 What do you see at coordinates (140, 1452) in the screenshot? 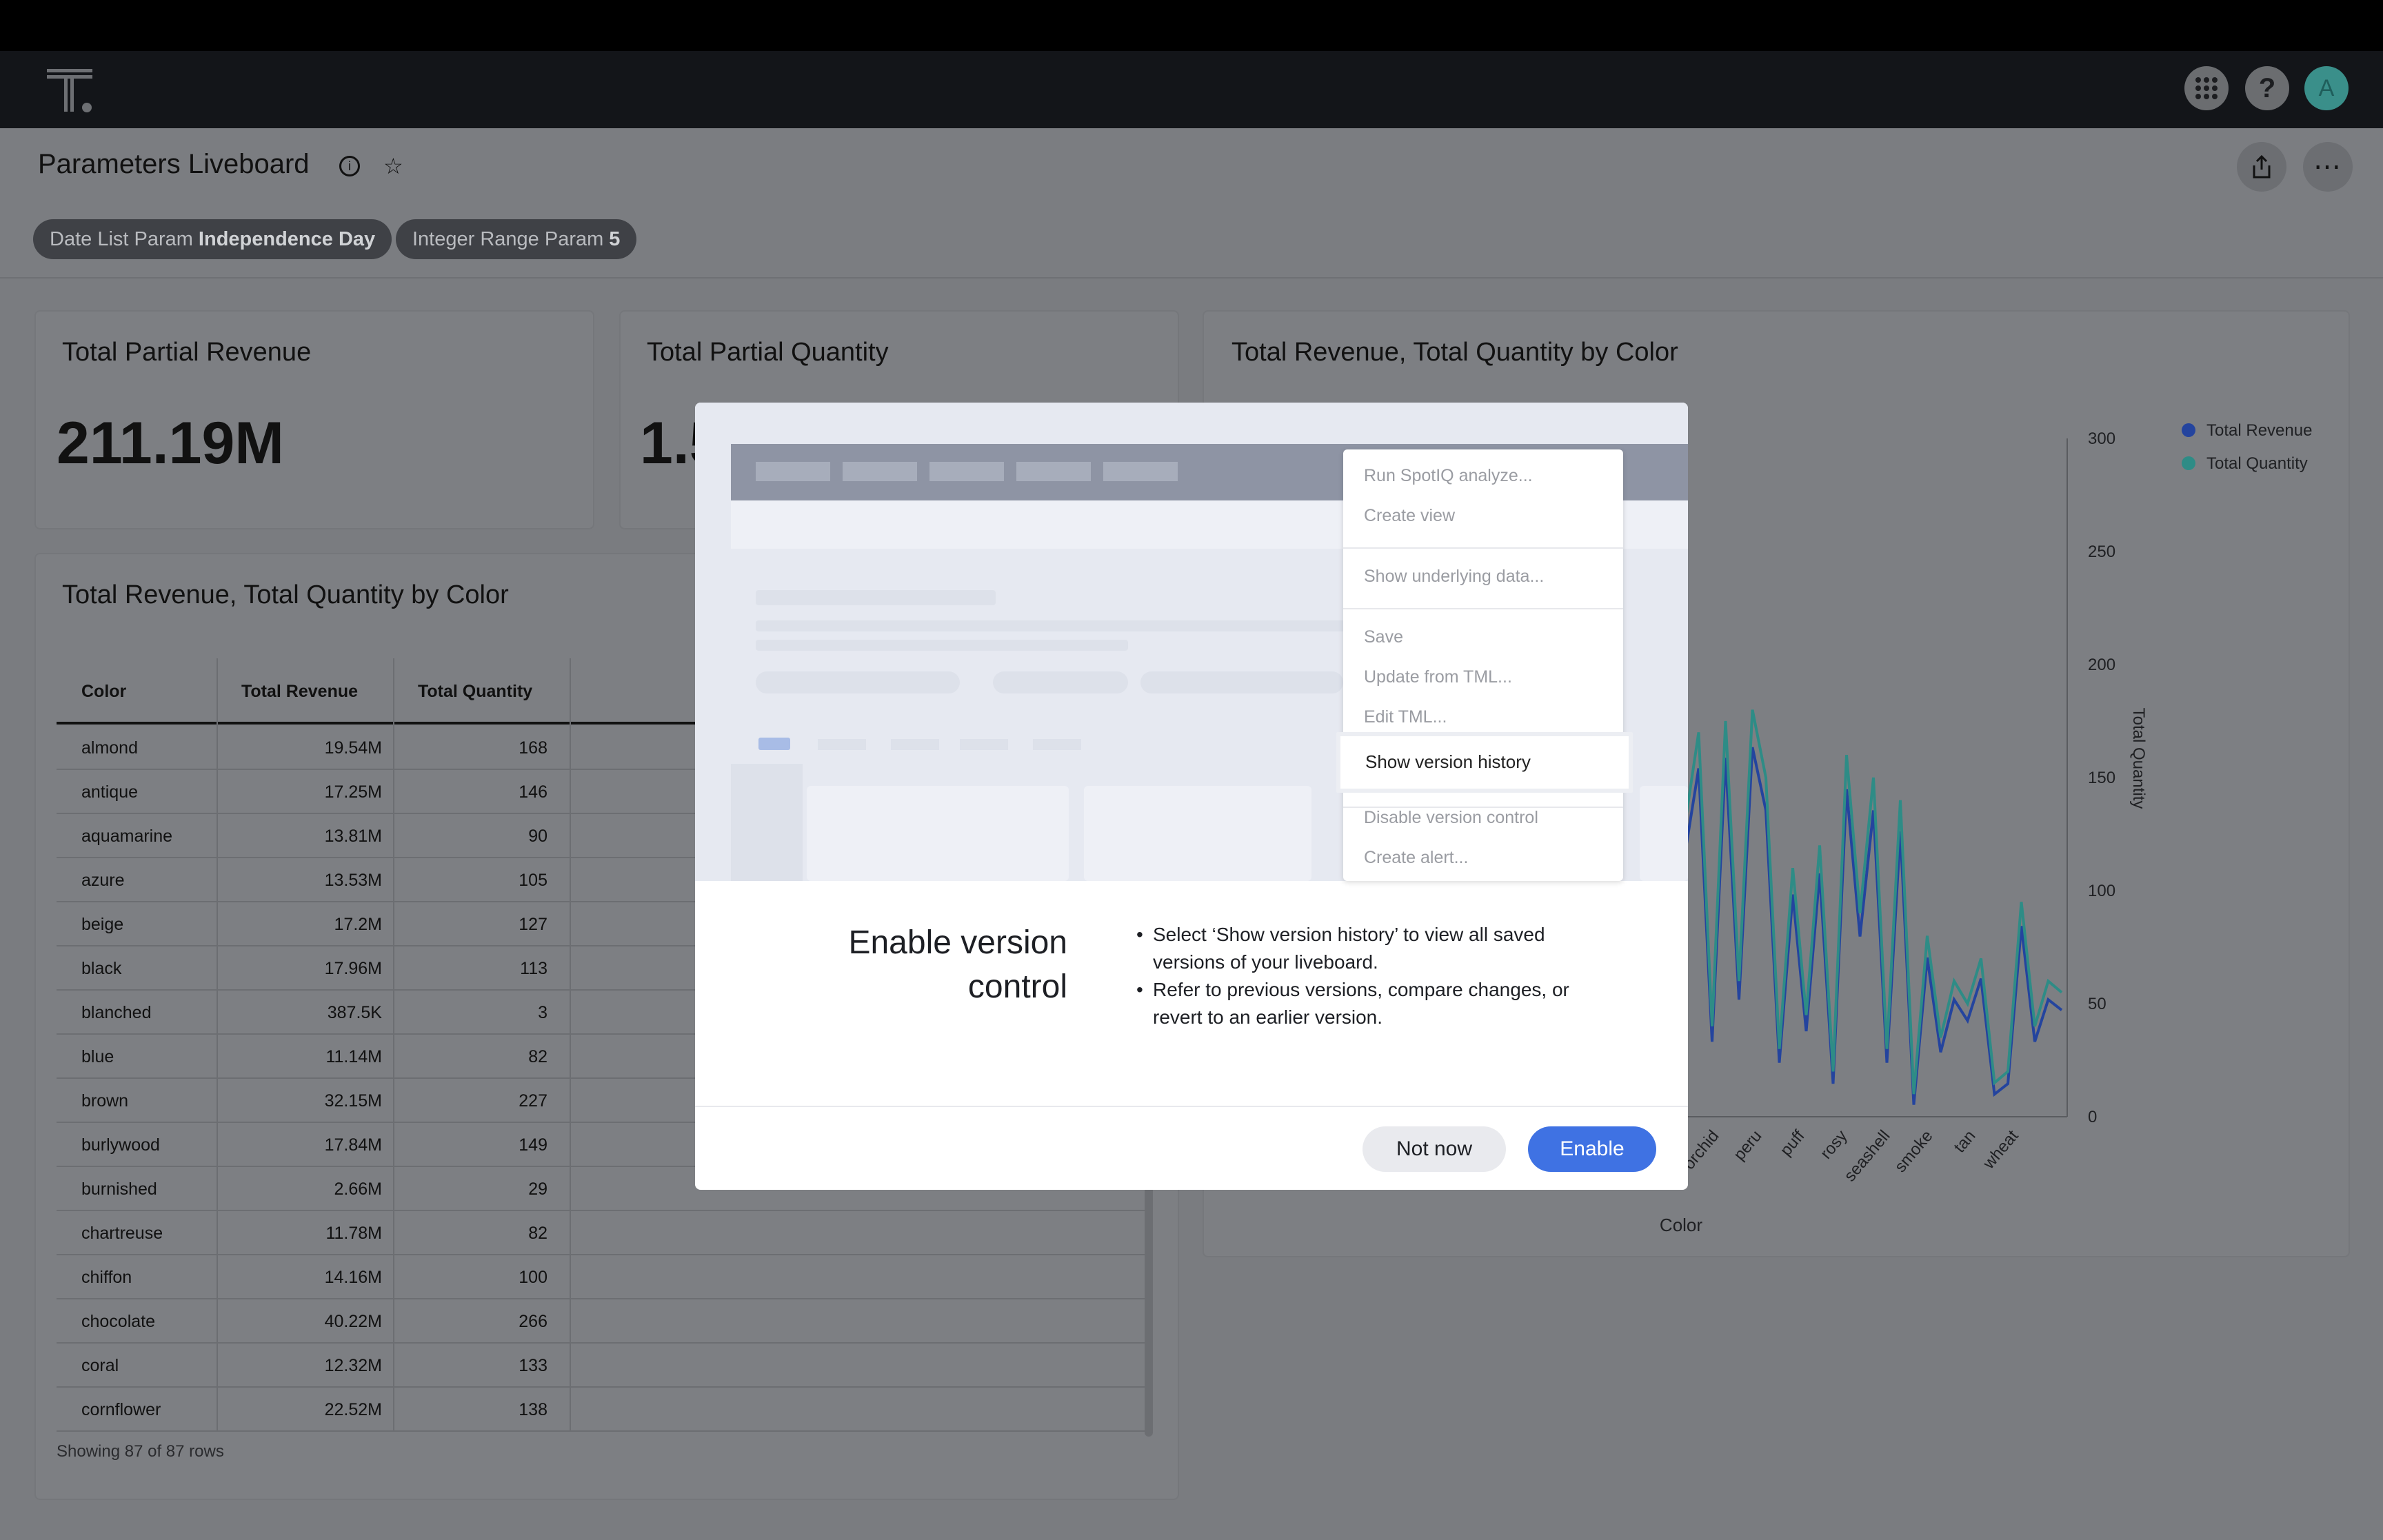
I see `row-count: Showing 87 of 87 rows` at bounding box center [140, 1452].